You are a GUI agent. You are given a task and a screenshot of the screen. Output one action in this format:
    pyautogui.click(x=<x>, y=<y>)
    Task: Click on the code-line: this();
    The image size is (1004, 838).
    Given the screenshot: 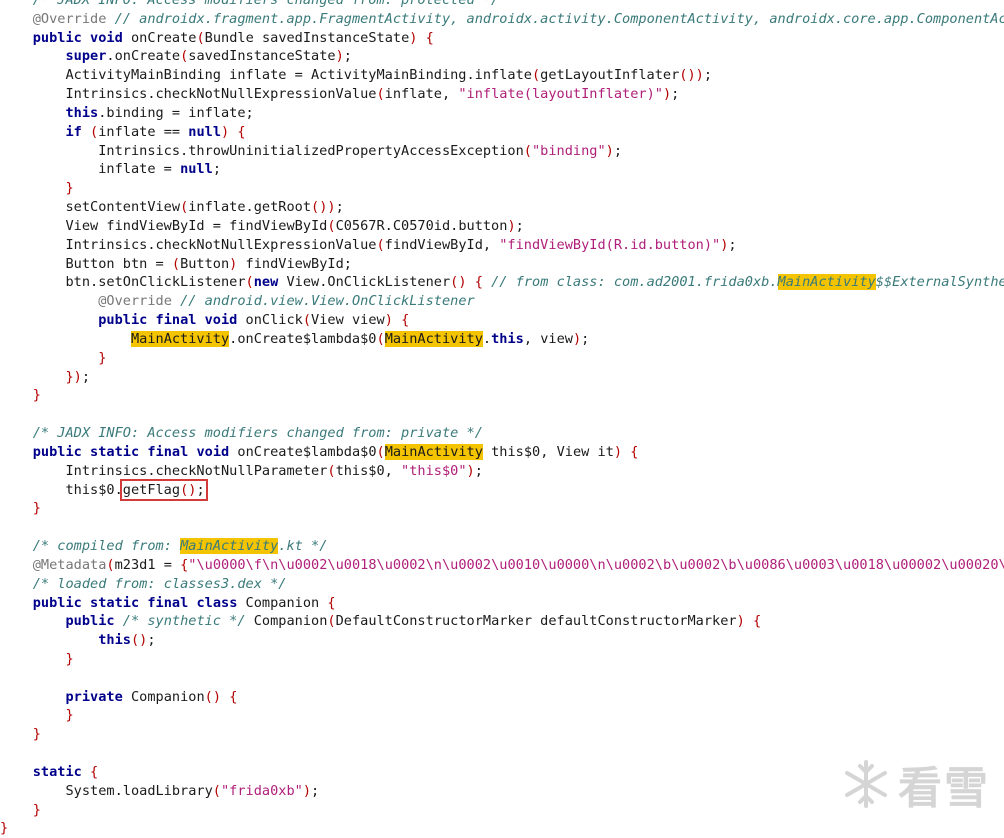 What is the action you would take?
    pyautogui.click(x=127, y=640)
    